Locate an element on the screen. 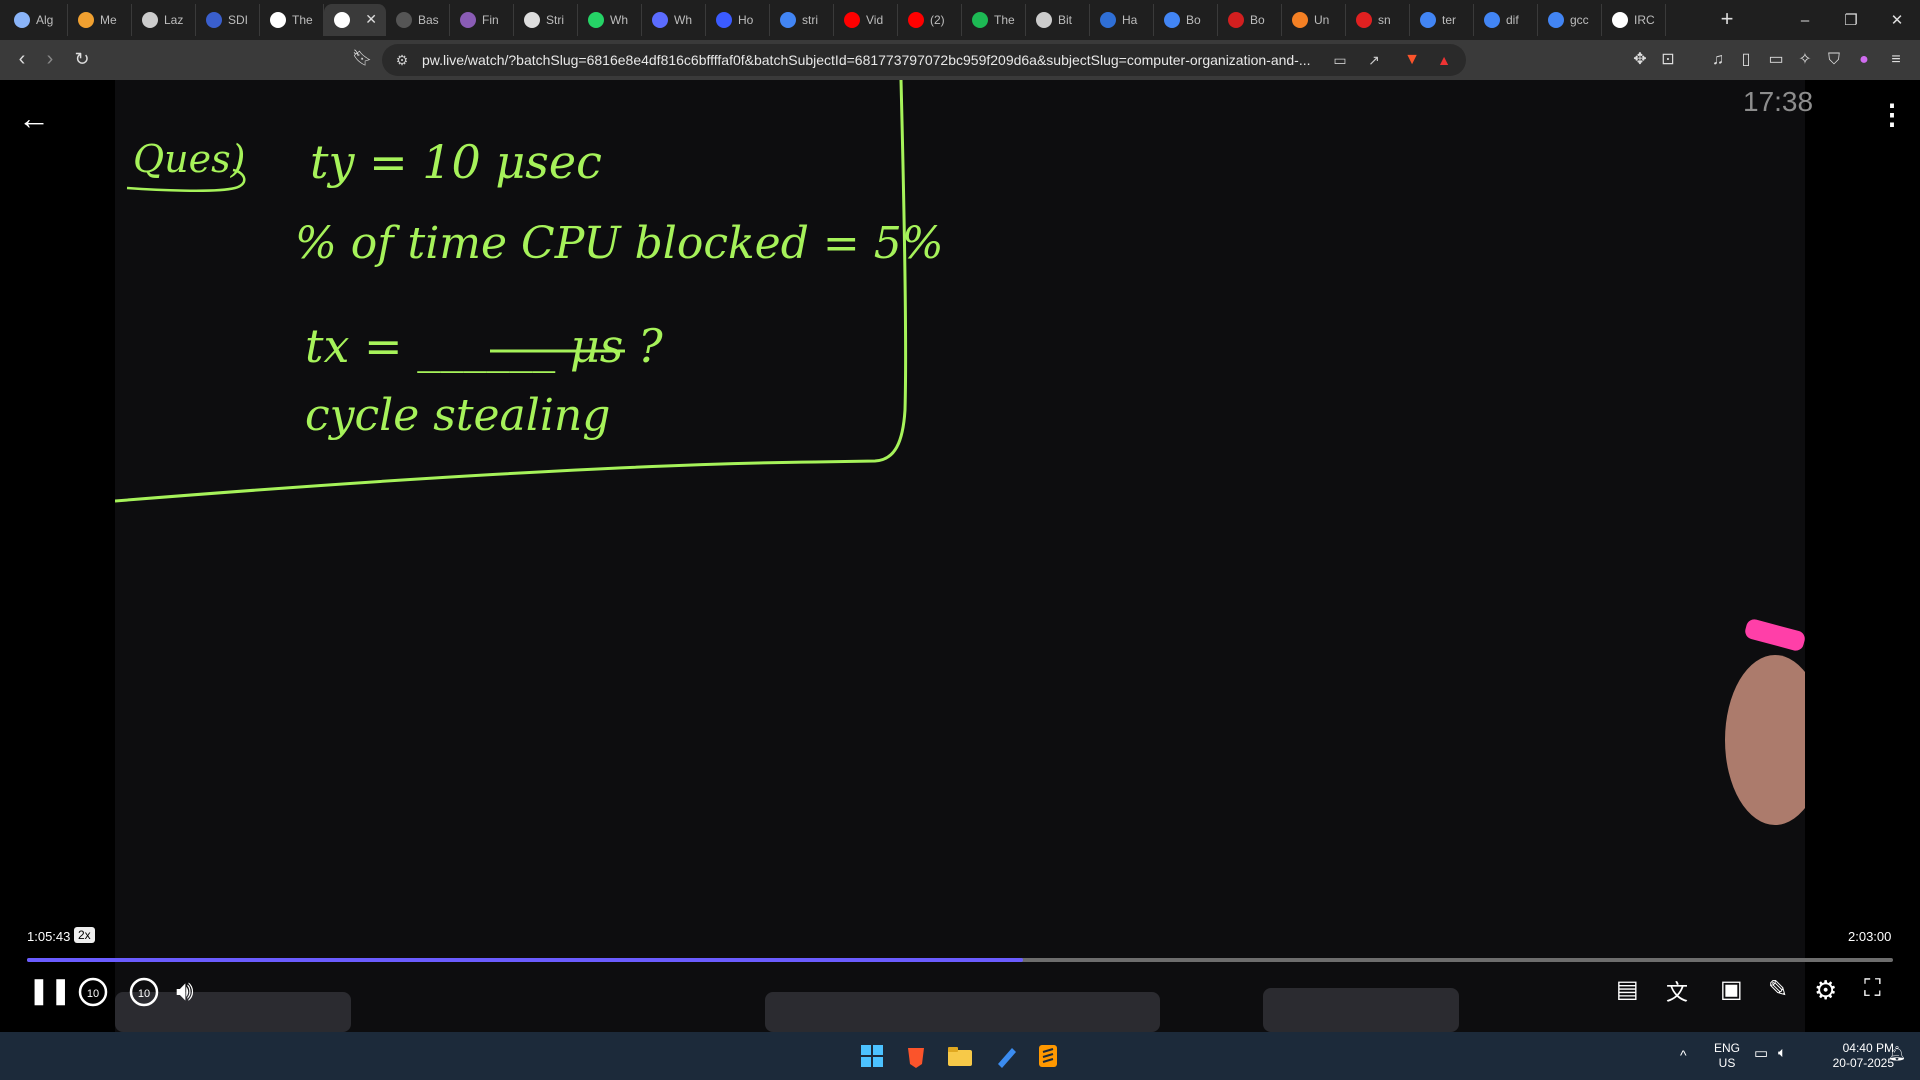 This screenshot has width=1920, height=1080. menu-icon: ≡ is located at coordinates (1896, 60).